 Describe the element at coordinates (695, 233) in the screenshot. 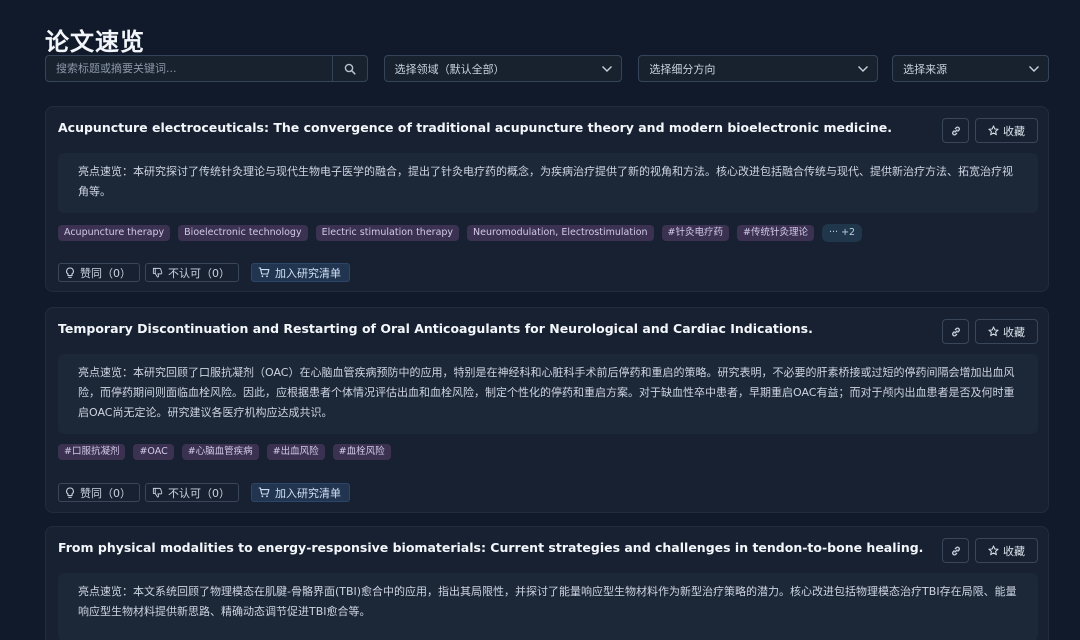

I see `tag: #针灸电疗药` at that location.